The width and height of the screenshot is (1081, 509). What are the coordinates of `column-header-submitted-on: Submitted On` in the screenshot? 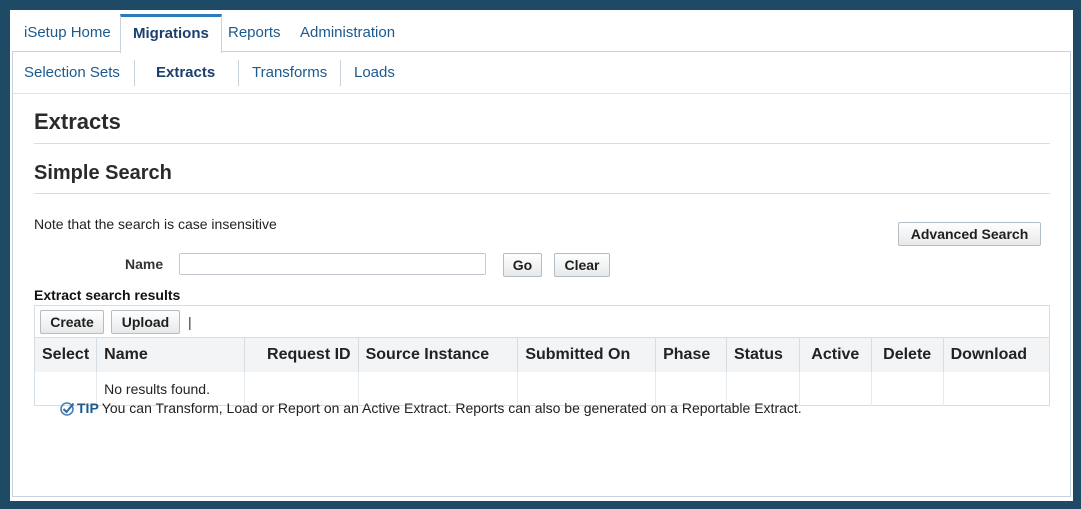 It's located at (587, 355).